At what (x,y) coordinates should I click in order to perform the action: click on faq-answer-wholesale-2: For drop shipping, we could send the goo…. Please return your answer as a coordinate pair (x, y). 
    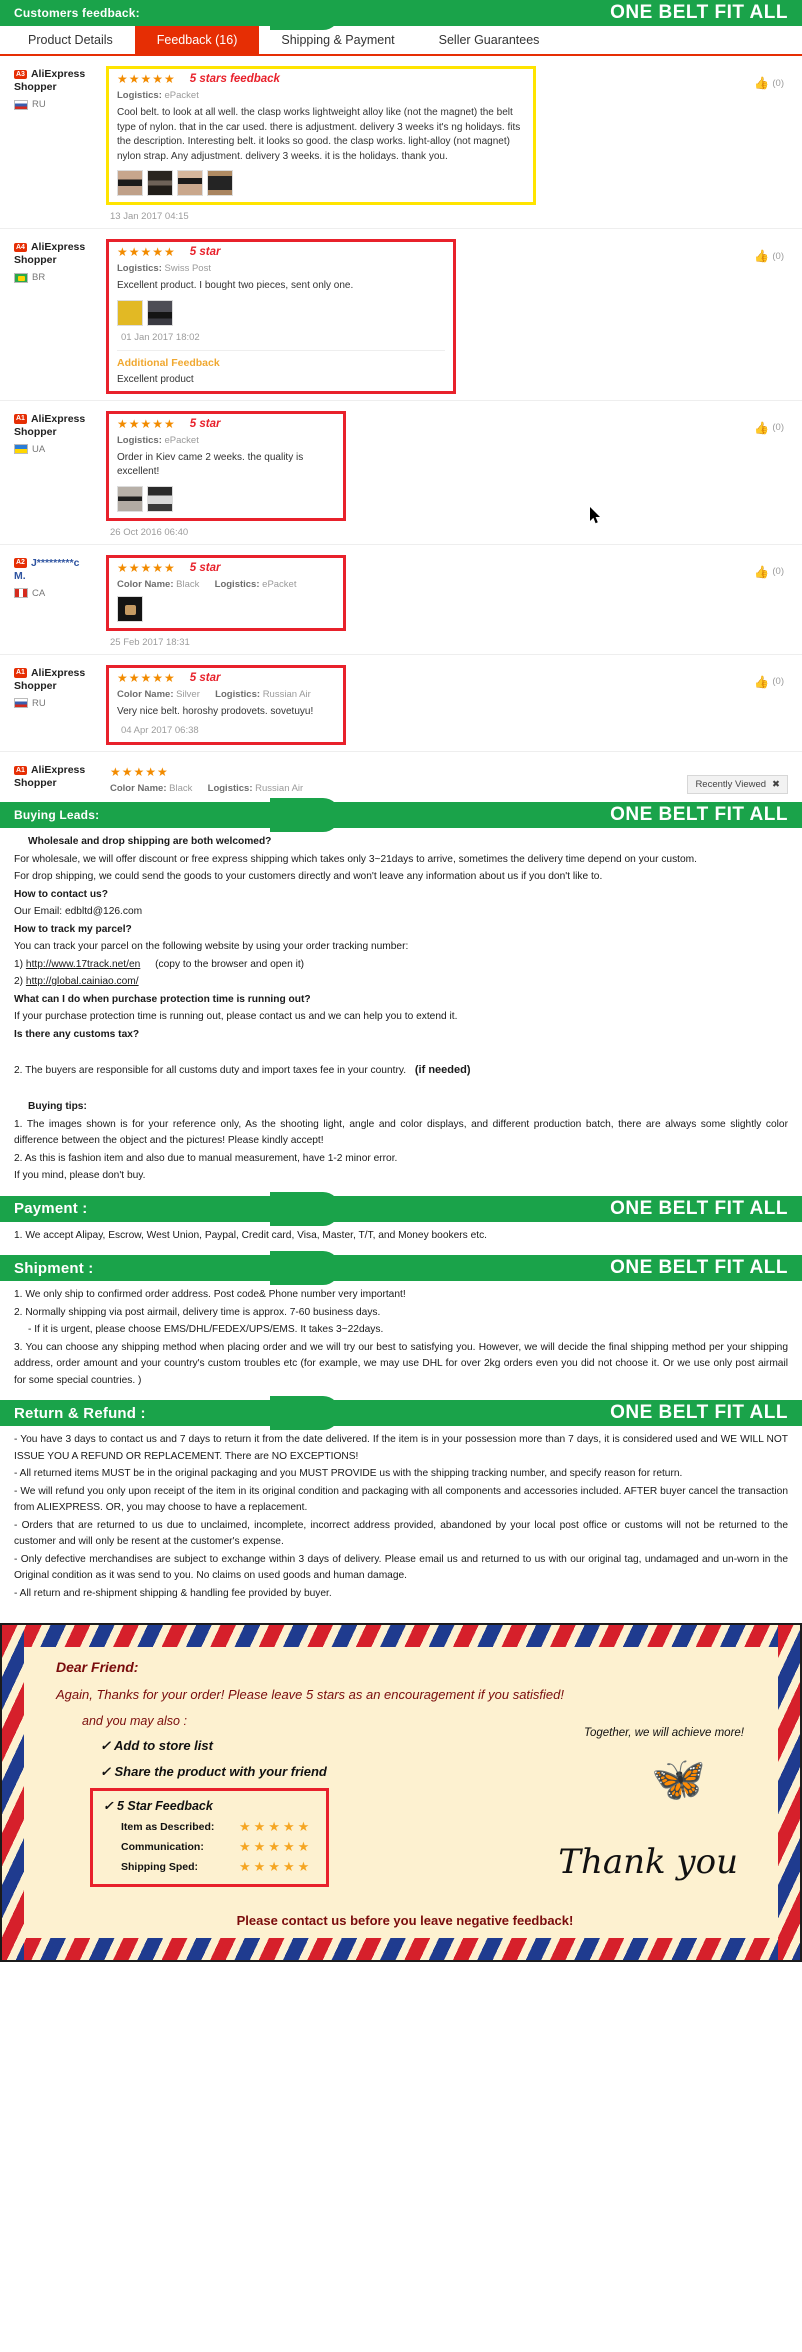
    Looking at the image, I should click on (308, 877).